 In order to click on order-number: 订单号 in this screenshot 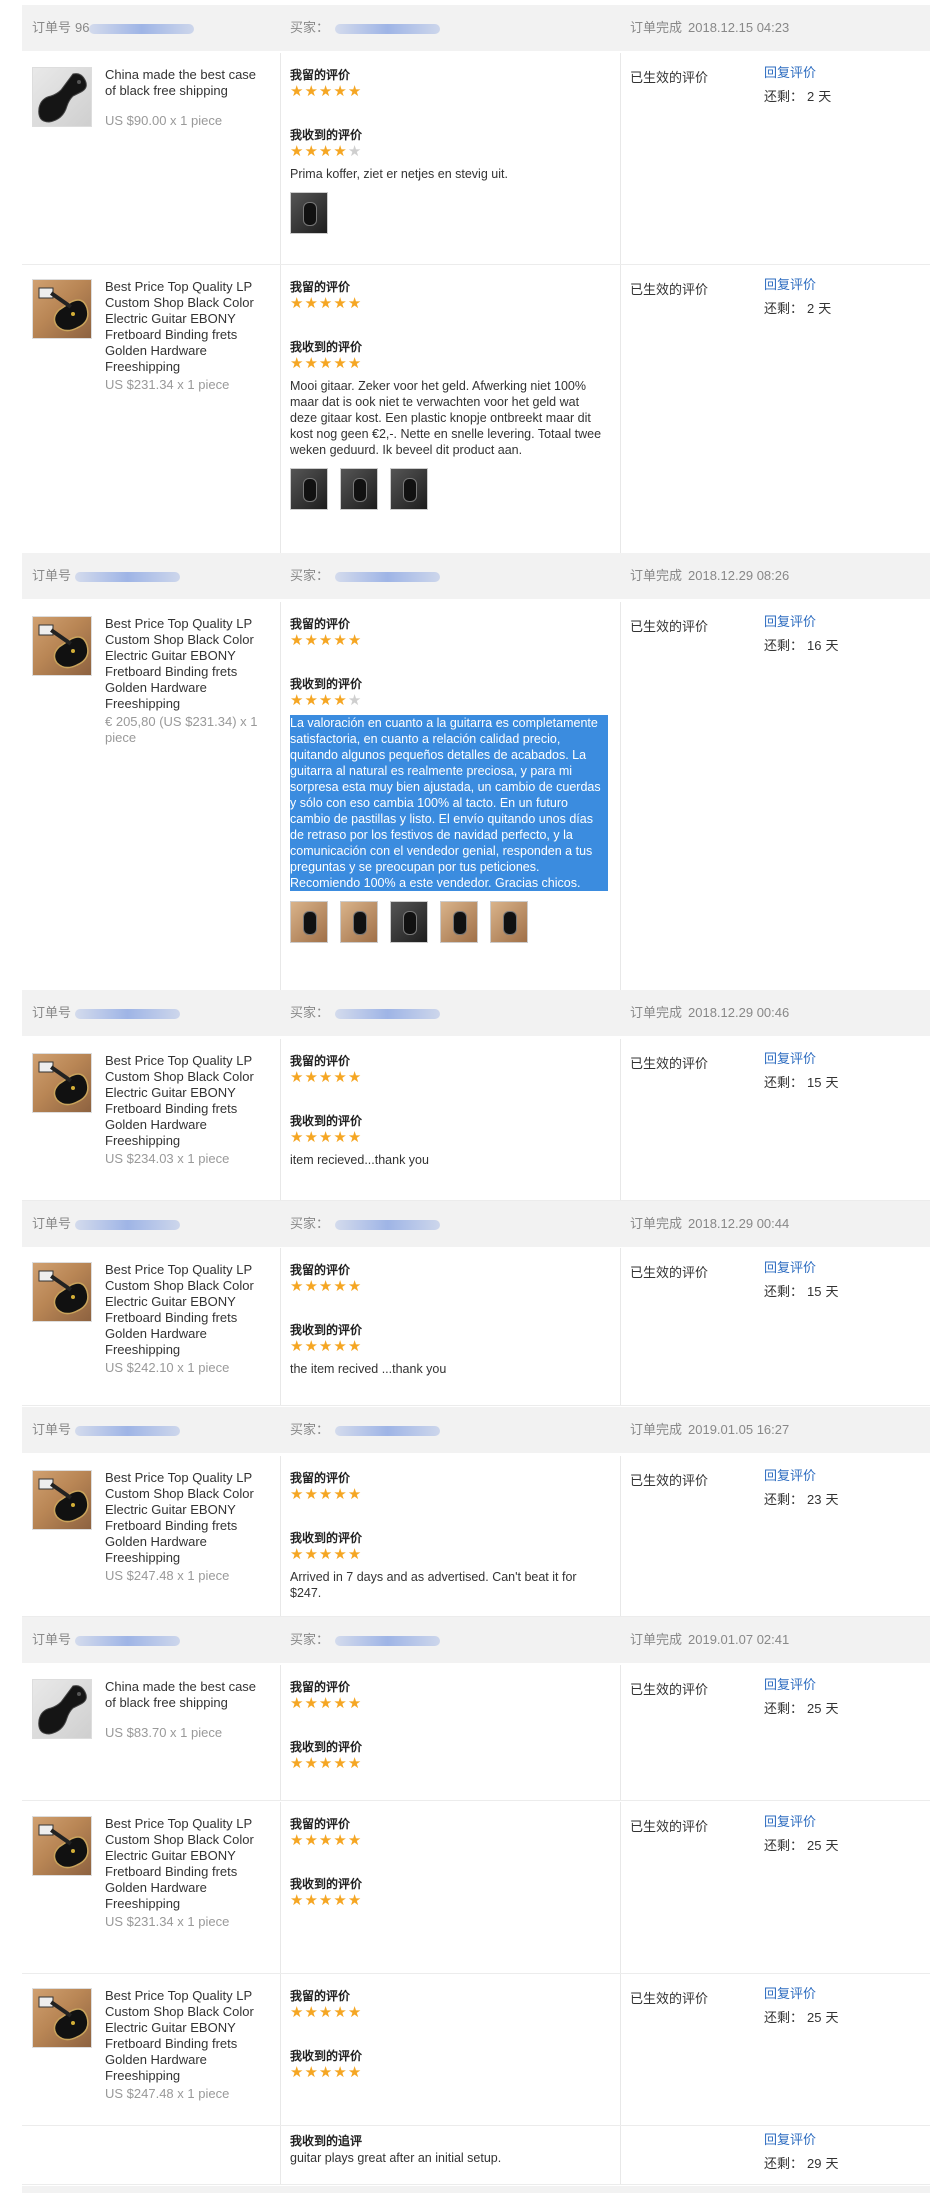, I will do `click(106, 1013)`.